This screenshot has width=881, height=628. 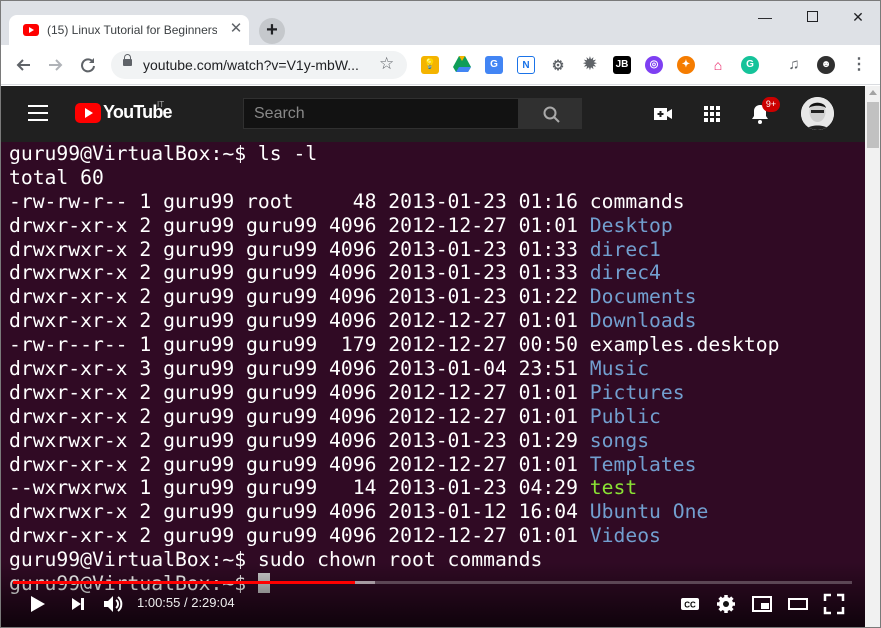 What do you see at coordinates (872, 356) in the screenshot?
I see `page-scrollbar` at bounding box center [872, 356].